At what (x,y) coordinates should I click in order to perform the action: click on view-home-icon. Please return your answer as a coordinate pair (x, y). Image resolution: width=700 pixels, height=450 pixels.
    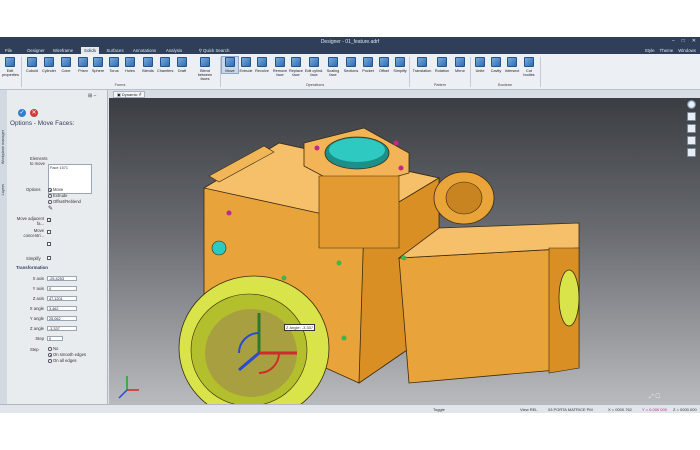
    Looking at the image, I should click on (691, 116).